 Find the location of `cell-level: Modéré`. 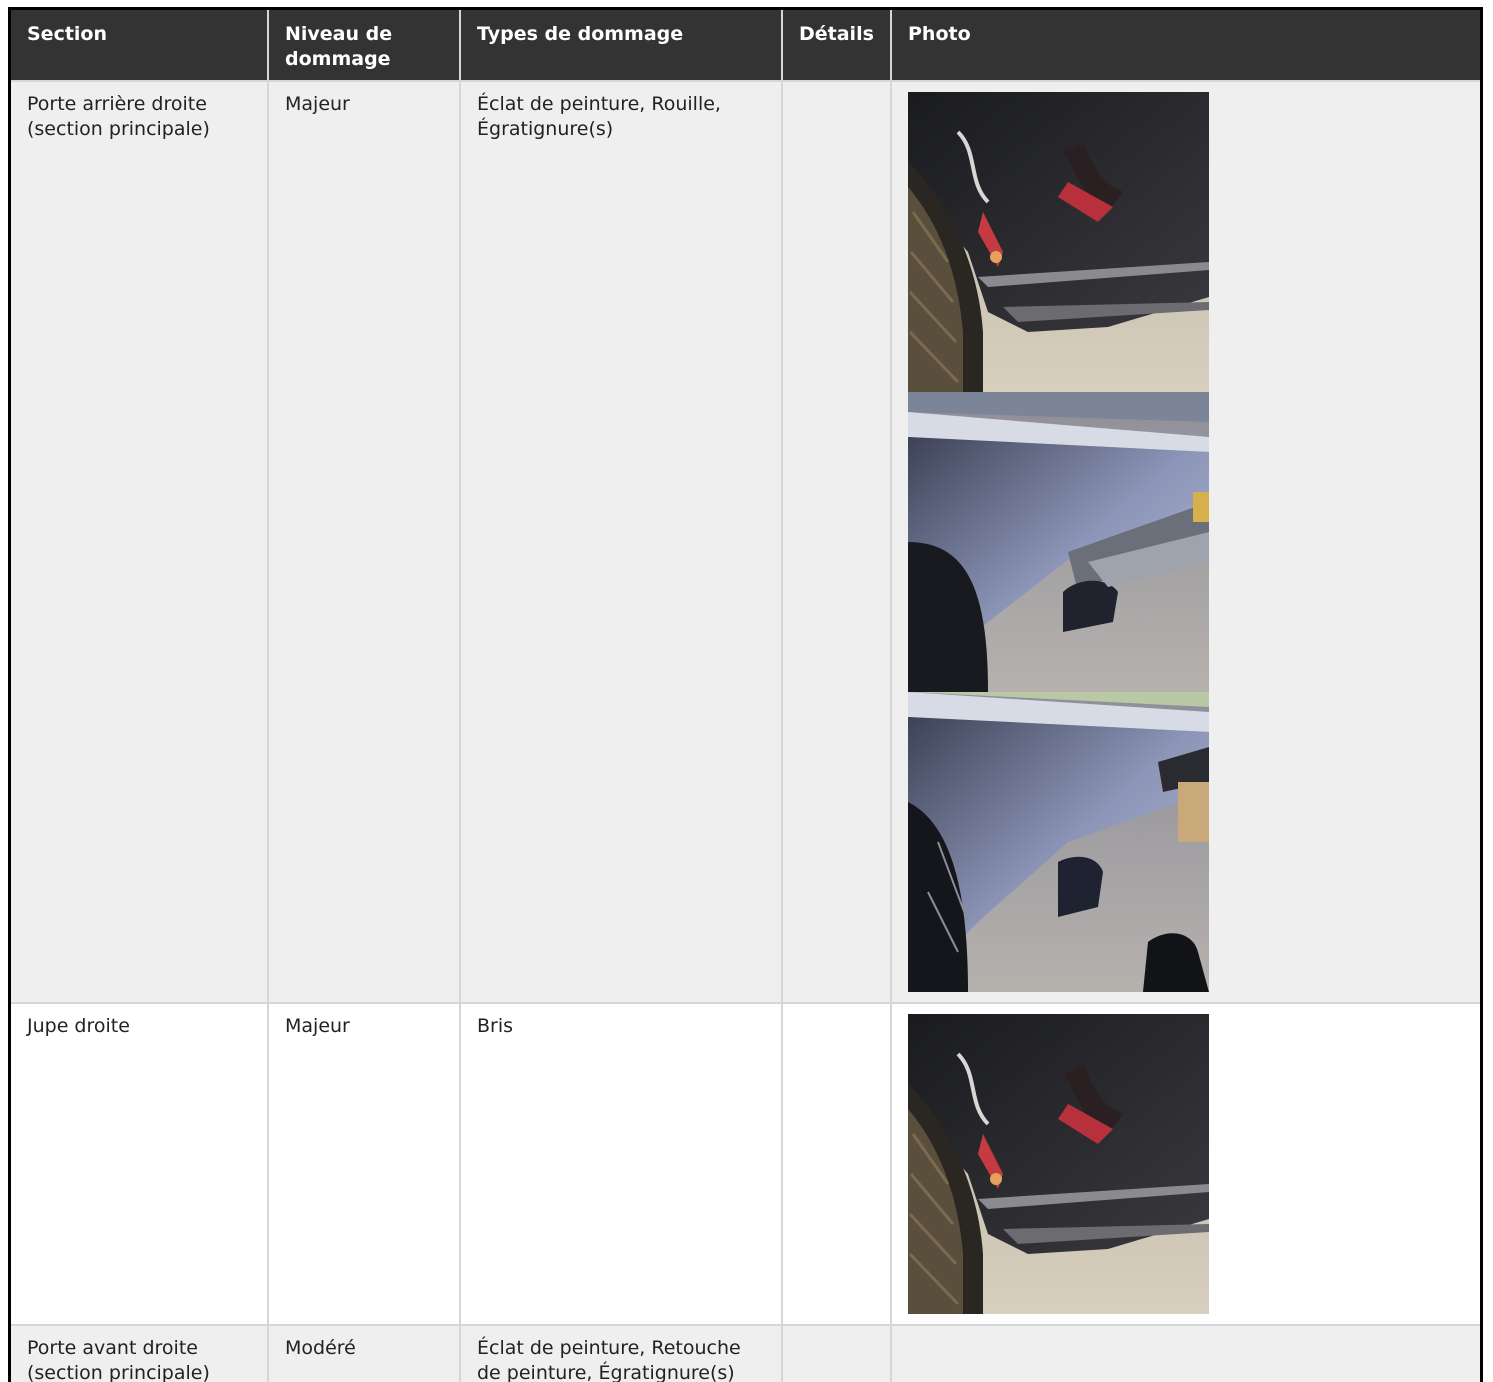

cell-level: Modéré is located at coordinates (364, 1353).